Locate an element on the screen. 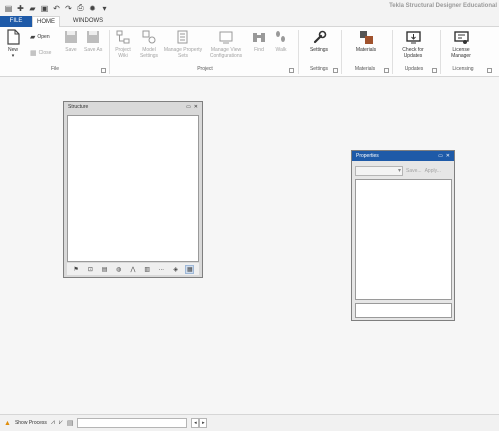 Image resolution: width=499 pixels, height=431 pixels. settings-icon: ✹ is located at coordinates (92, 8).